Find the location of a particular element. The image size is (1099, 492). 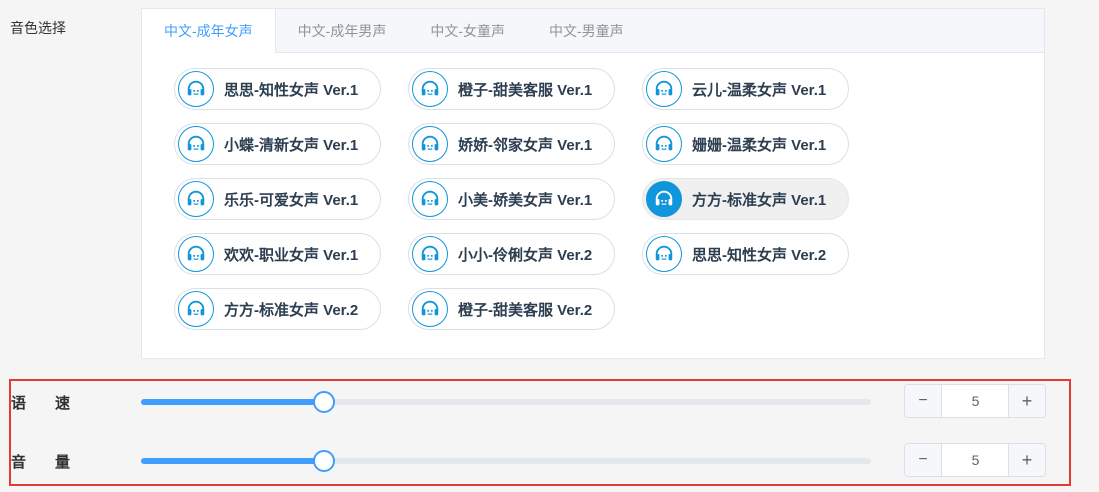

voice-option: 云儿-温柔女声 Ver.1 is located at coordinates (746, 89).